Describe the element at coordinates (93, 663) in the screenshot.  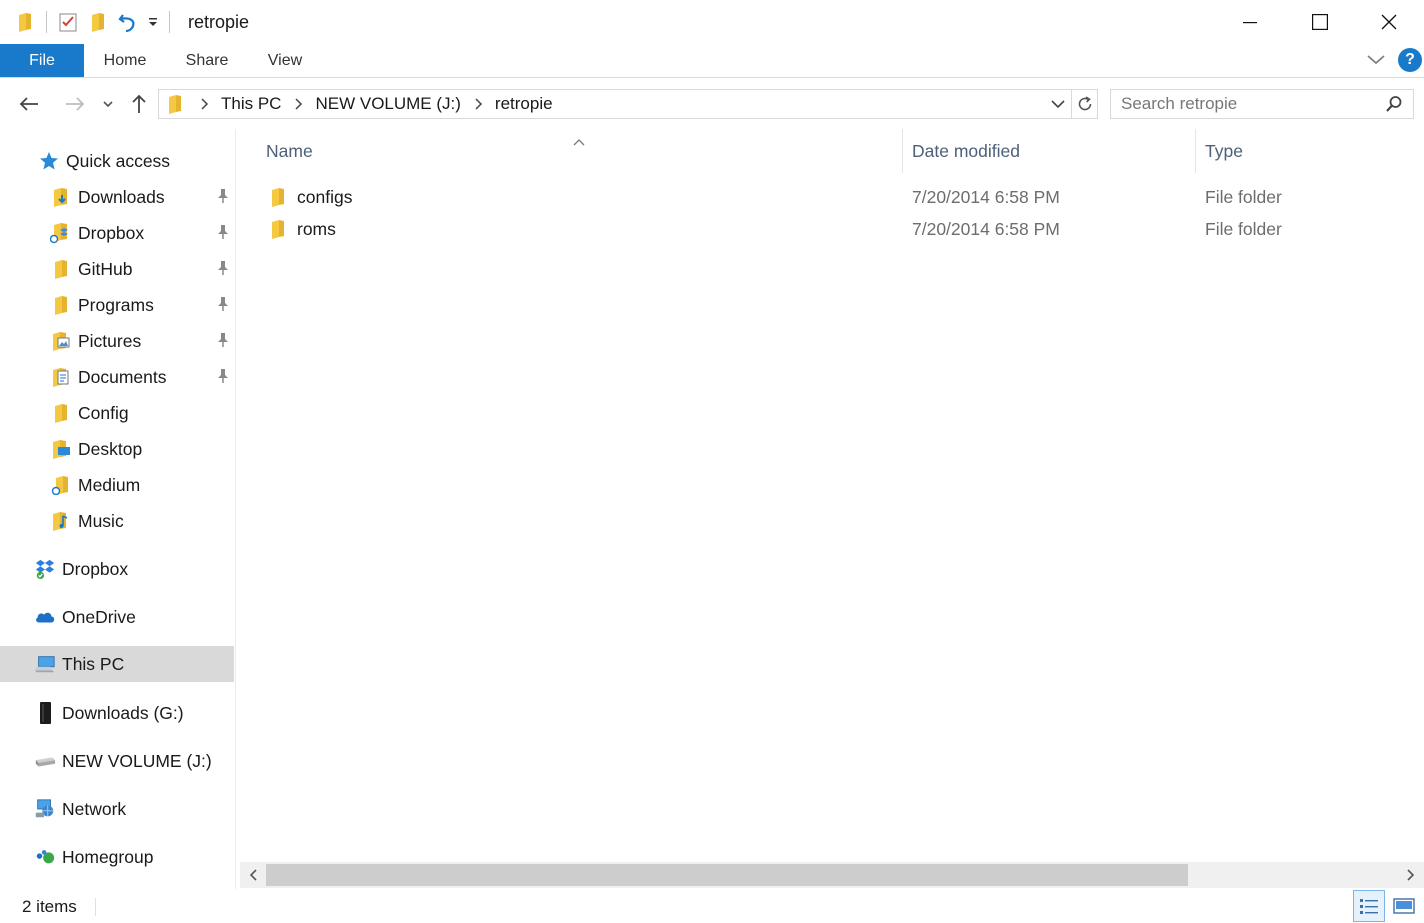
I see `sidebar-item-label: This PC` at that location.